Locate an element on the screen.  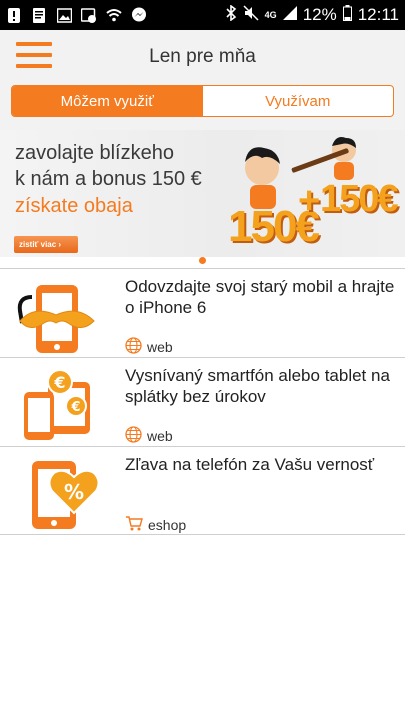
battery-percent: 12% is located at coordinates (319, 14).